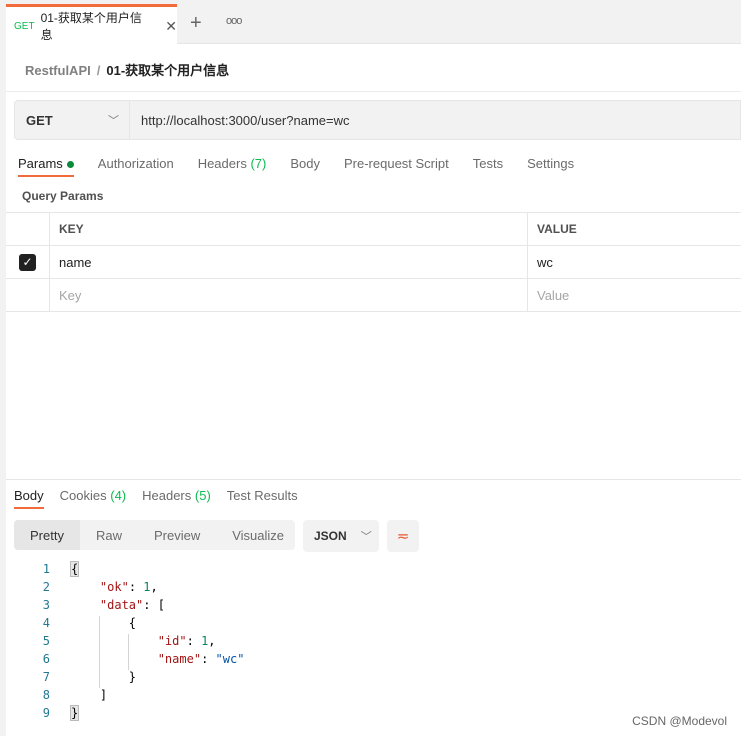 The width and height of the screenshot is (741, 736). What do you see at coordinates (377, 120) in the screenshot?
I see `url-bar: GET ﹀ http://localhost:3000/user?name=wc` at bounding box center [377, 120].